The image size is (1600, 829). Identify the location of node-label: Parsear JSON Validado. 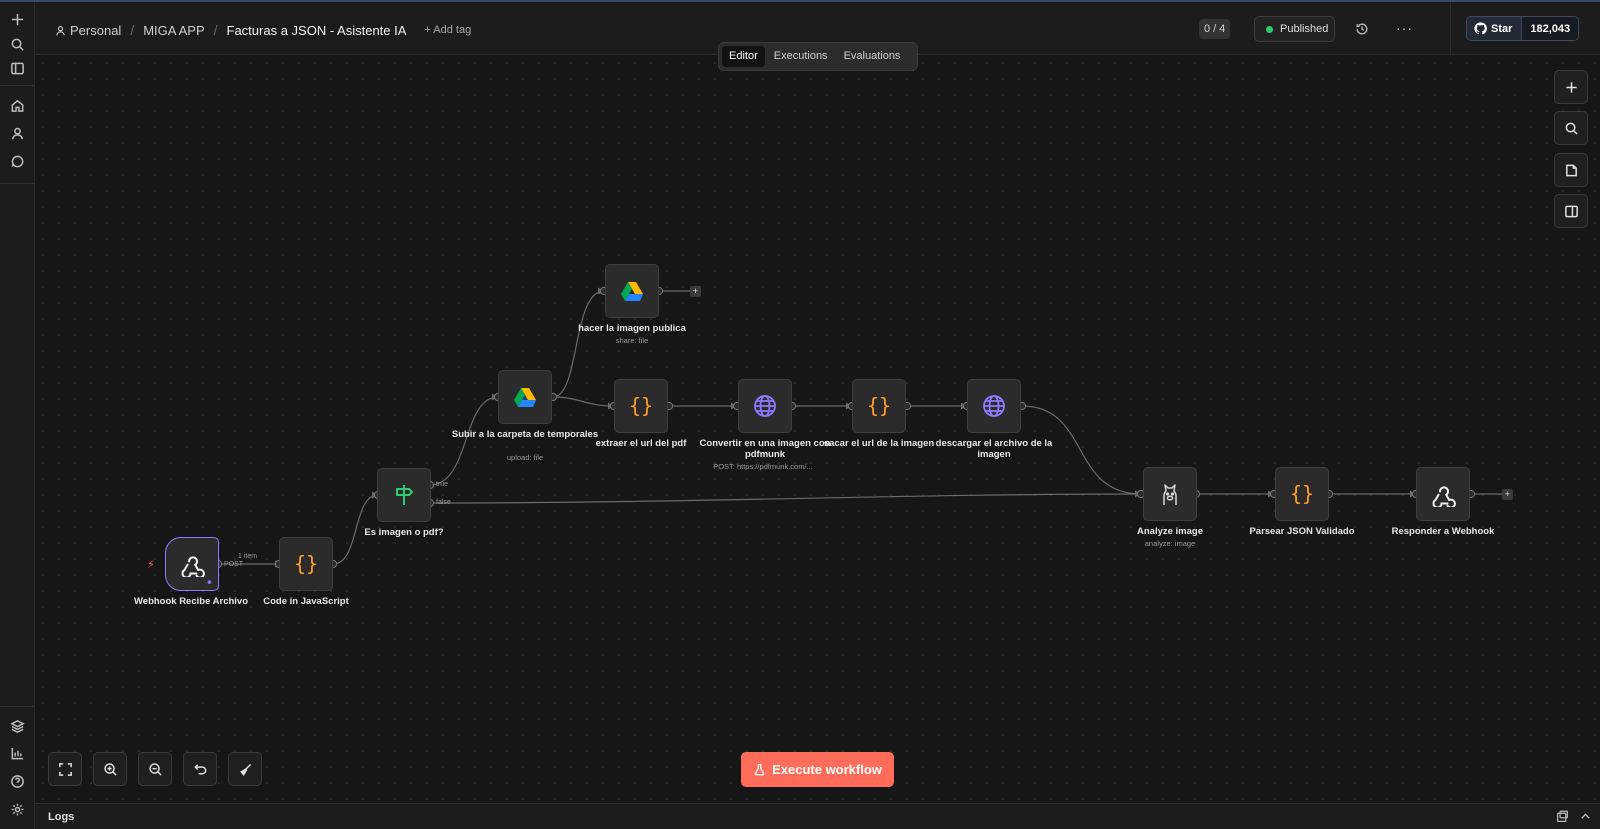
(1302, 531).